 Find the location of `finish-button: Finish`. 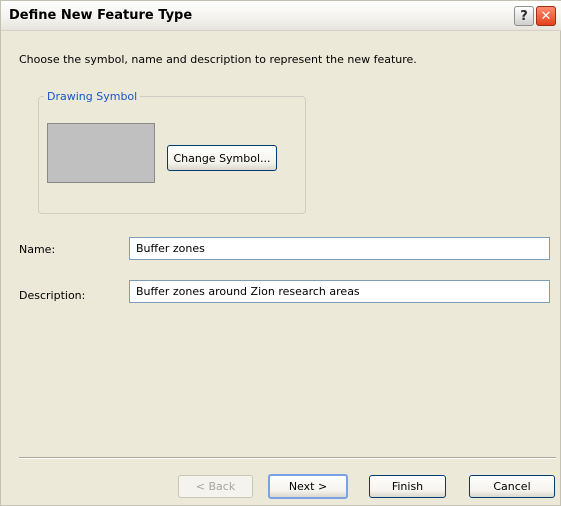

finish-button: Finish is located at coordinates (407, 486).